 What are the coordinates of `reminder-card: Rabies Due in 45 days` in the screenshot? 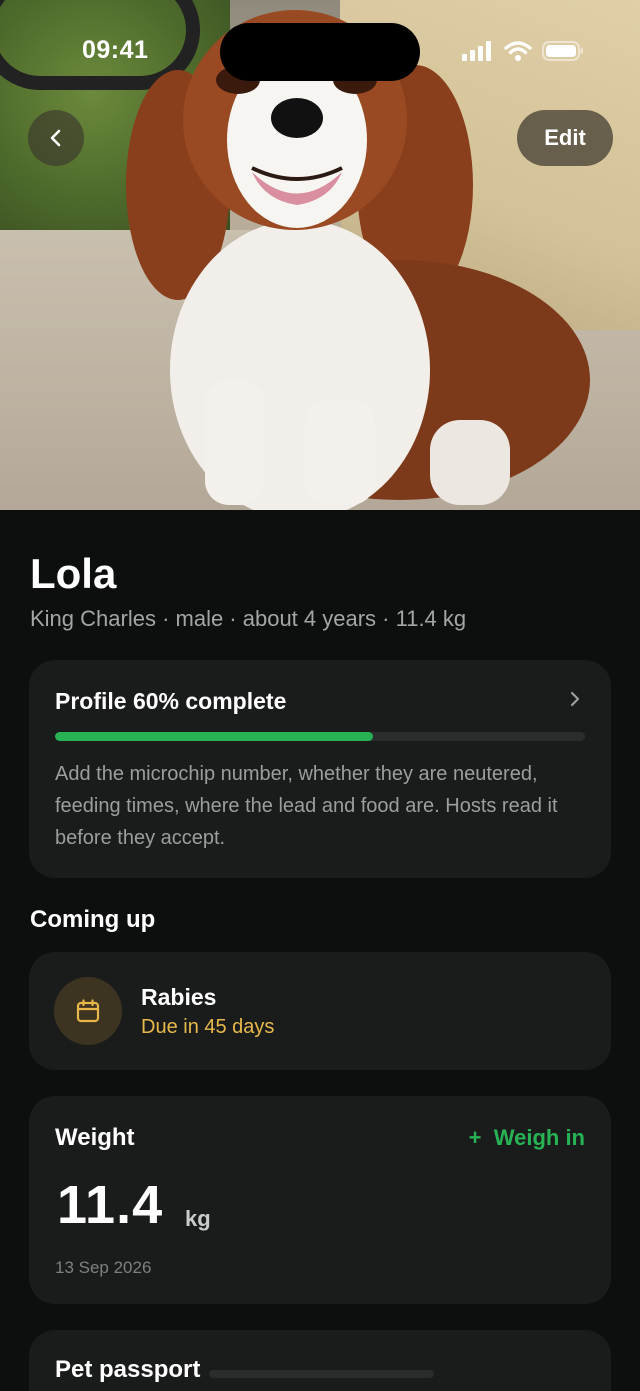 It's located at (320, 1011).